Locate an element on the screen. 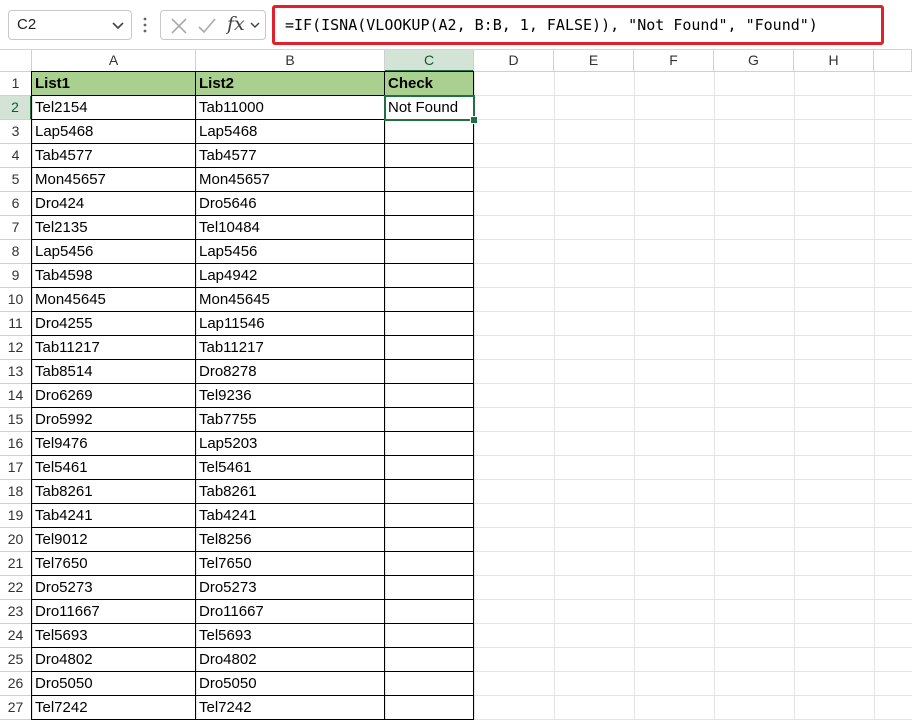 The image size is (912, 720). cell-b3: Lap5468 is located at coordinates (290, 132).